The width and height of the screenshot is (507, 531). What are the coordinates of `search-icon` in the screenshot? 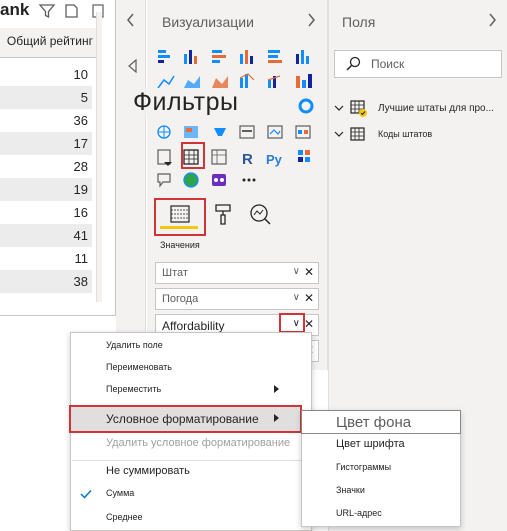 It's located at (353, 63).